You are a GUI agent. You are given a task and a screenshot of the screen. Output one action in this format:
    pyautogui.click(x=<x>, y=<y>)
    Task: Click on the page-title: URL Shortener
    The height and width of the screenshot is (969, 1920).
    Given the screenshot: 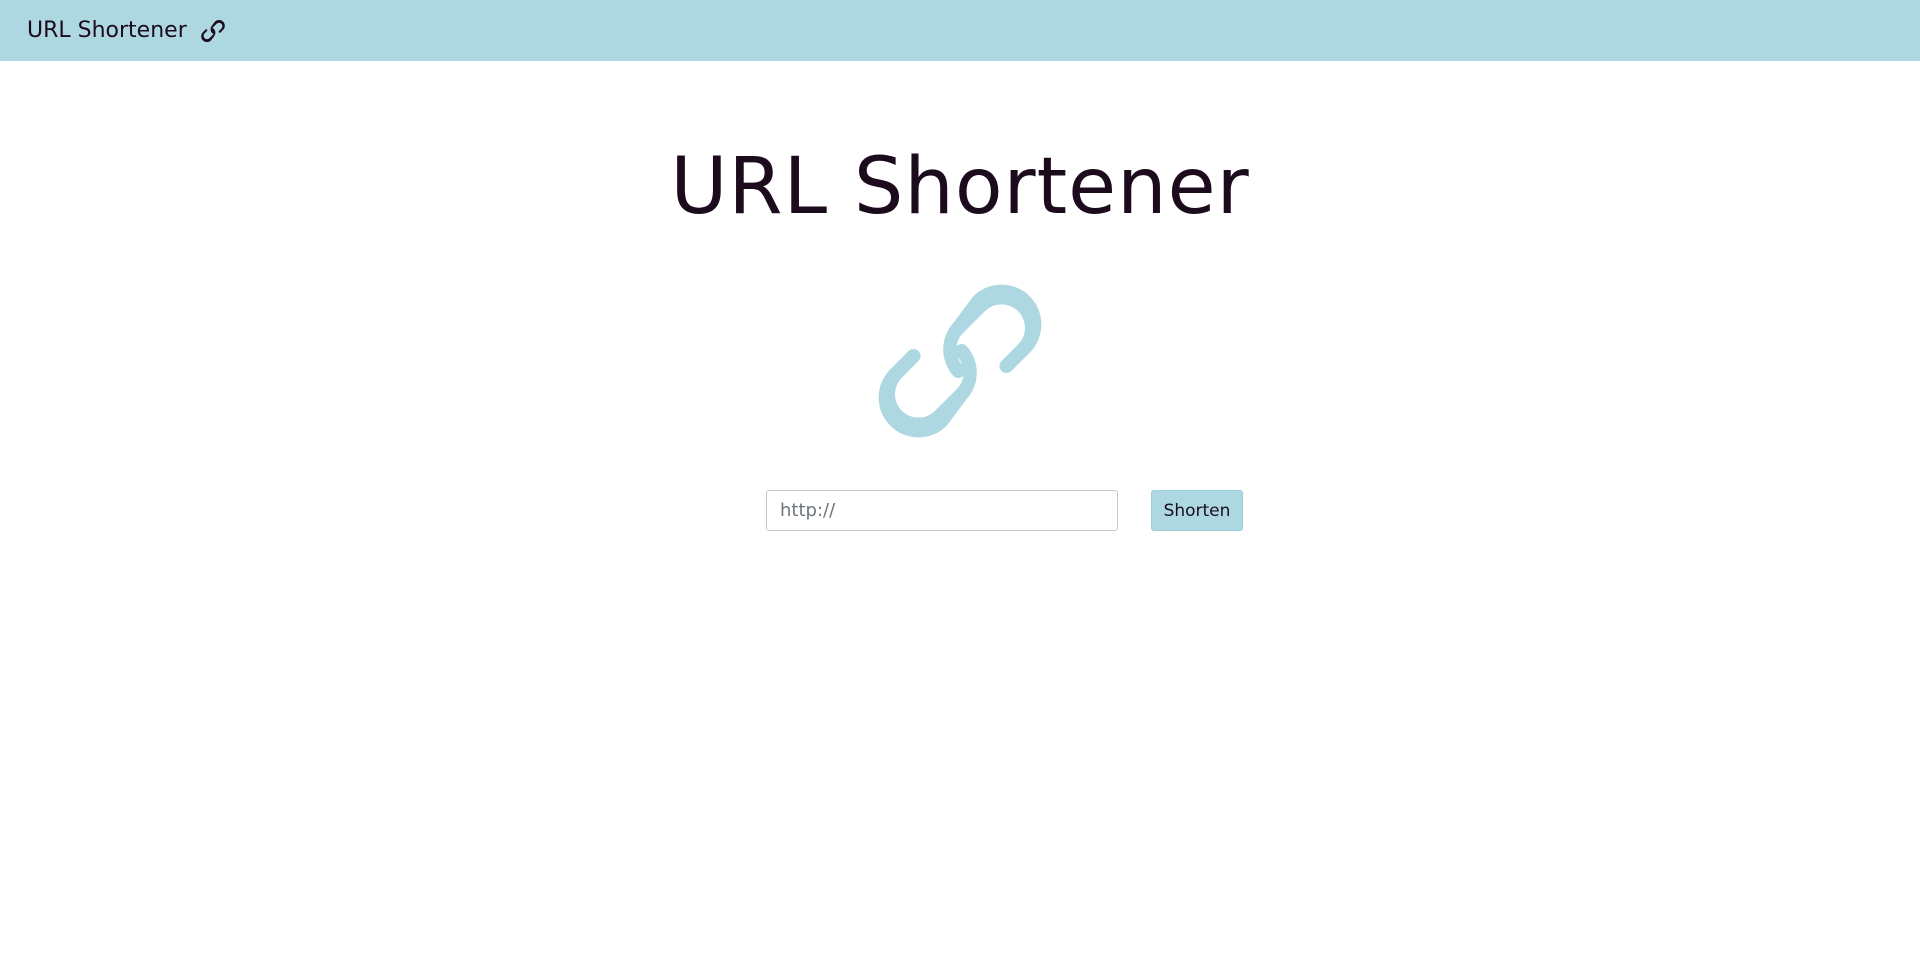 What is the action you would take?
    pyautogui.click(x=960, y=187)
    